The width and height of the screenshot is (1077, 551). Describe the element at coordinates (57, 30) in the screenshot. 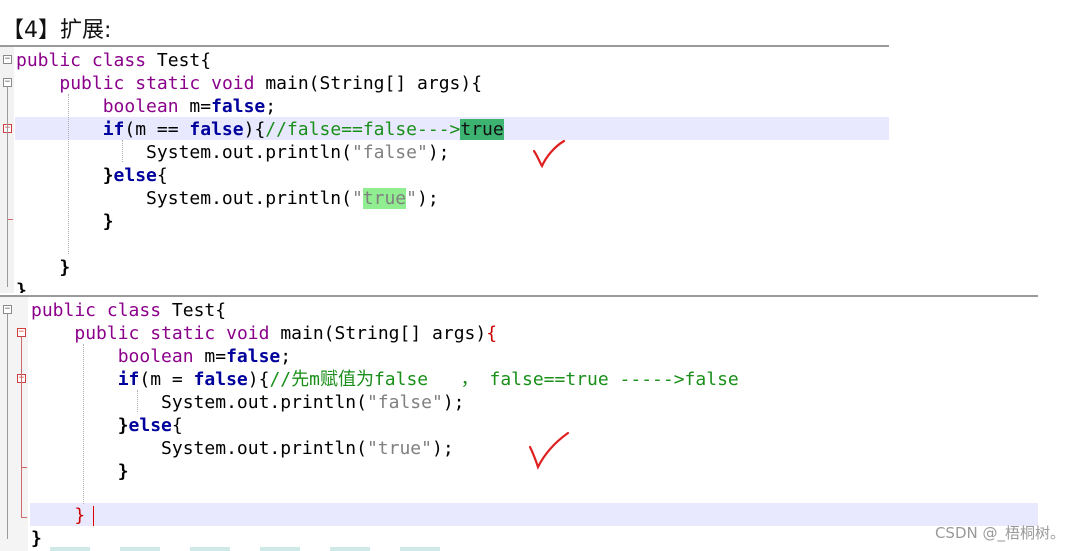

I see `section-heading: 【4】扩展:` at that location.